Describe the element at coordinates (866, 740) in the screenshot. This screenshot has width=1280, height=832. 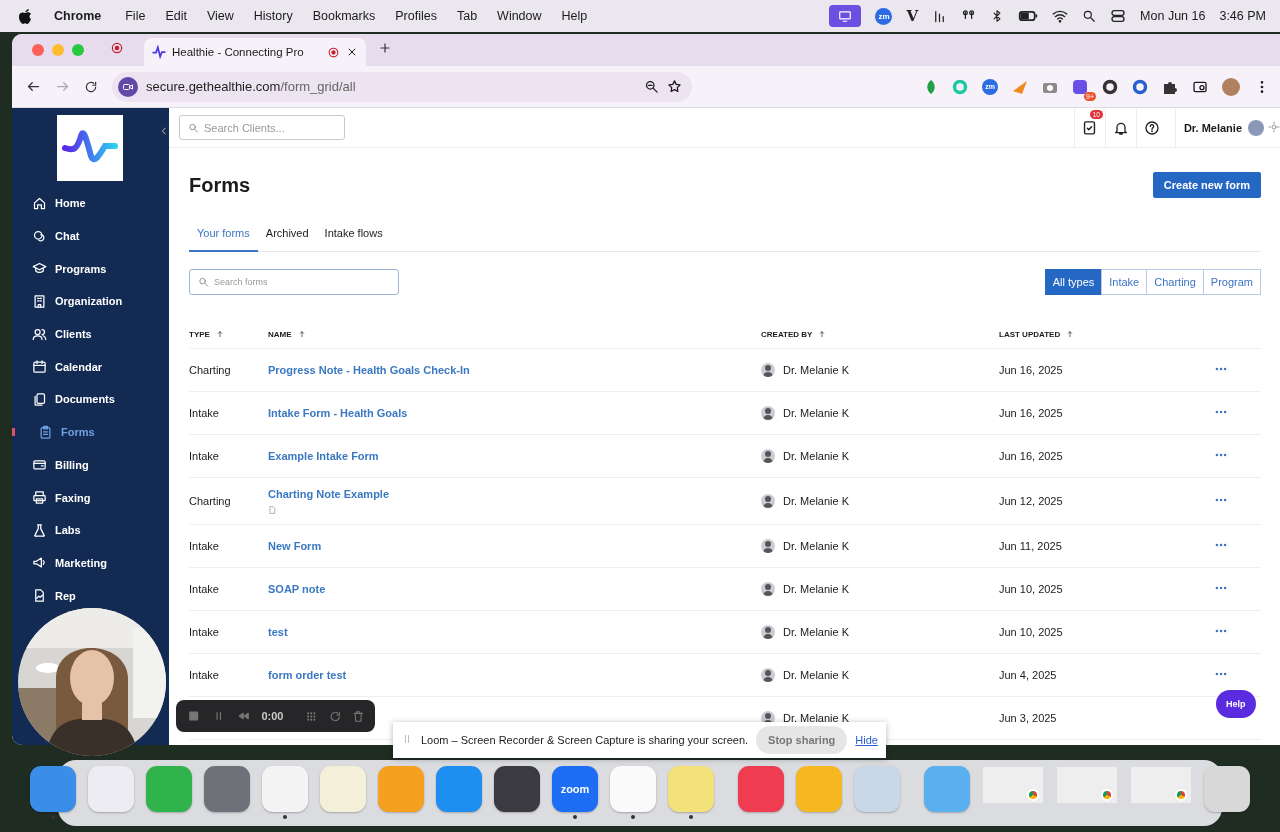
I see `hide-link: Hide` at that location.